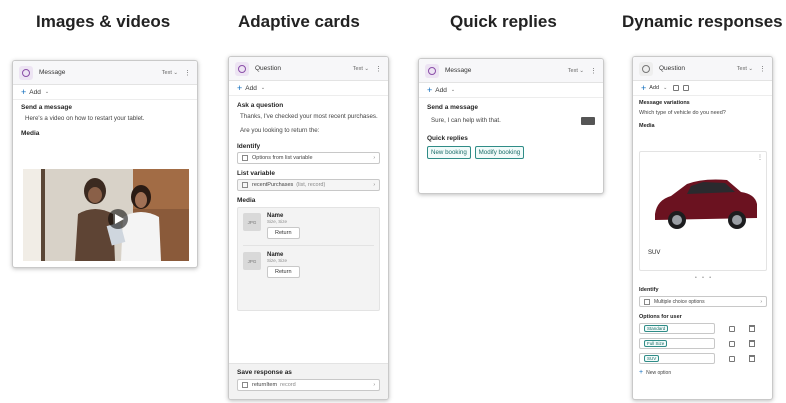  I want to click on new-option-button: + New option, so click(703, 372).